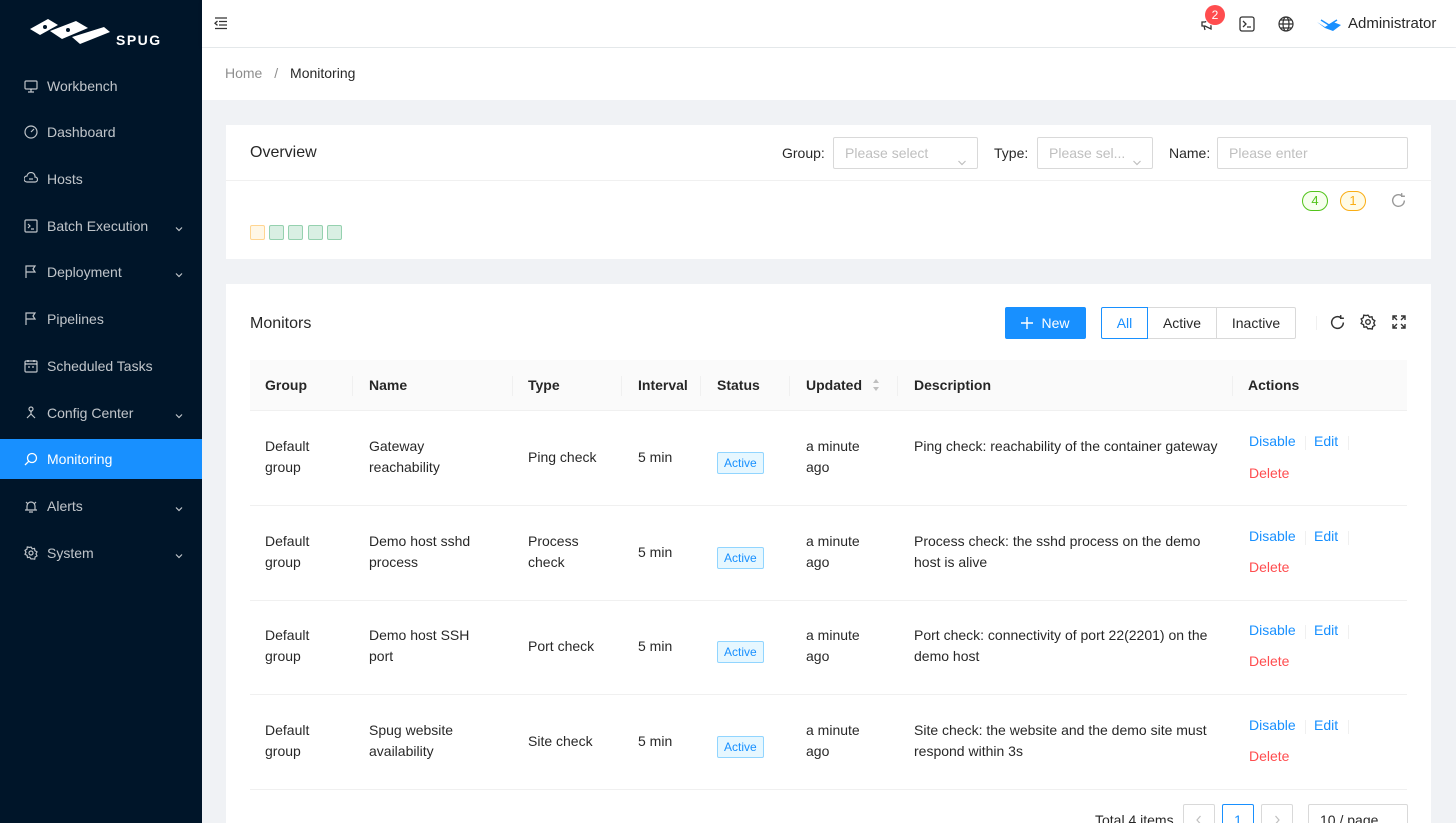 This screenshot has height=823, width=1456. What do you see at coordinates (101, 459) in the screenshot?
I see `sidebar-item-monitoring: Monitoring` at bounding box center [101, 459].